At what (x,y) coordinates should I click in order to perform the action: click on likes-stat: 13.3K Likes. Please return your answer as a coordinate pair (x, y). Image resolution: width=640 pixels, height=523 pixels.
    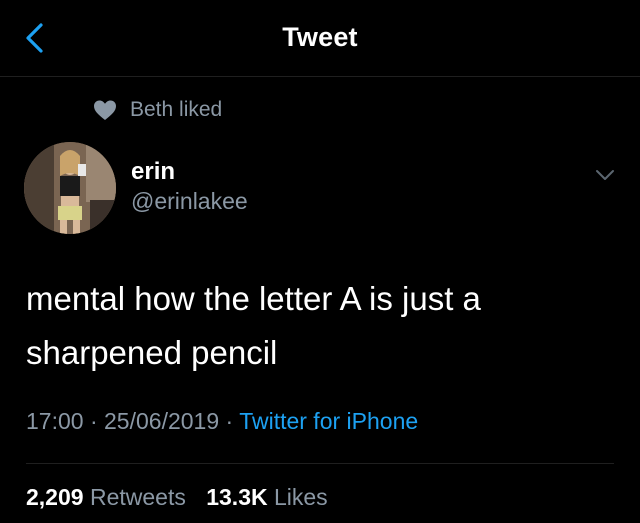
    Looking at the image, I should click on (266, 497).